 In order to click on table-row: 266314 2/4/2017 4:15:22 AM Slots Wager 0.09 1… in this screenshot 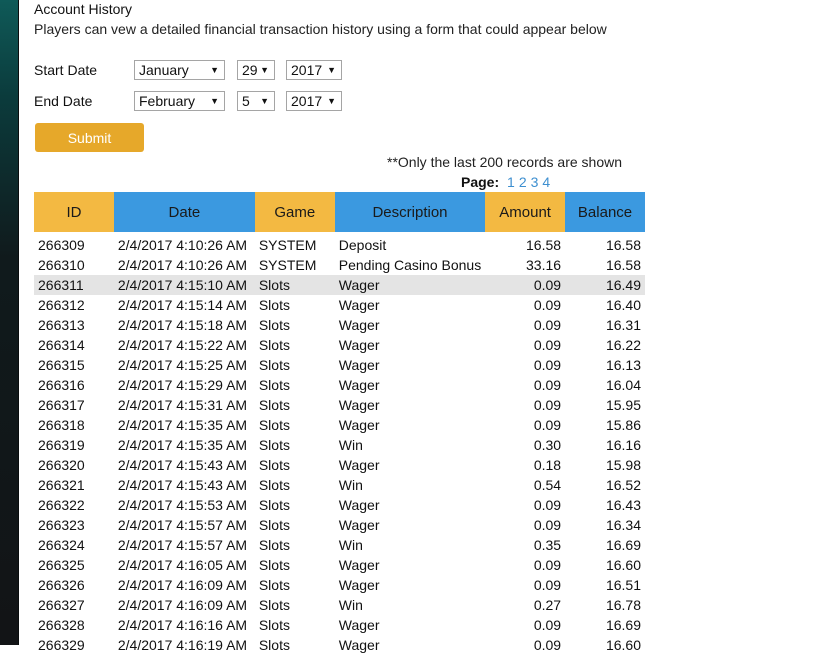, I will do `click(339, 345)`.